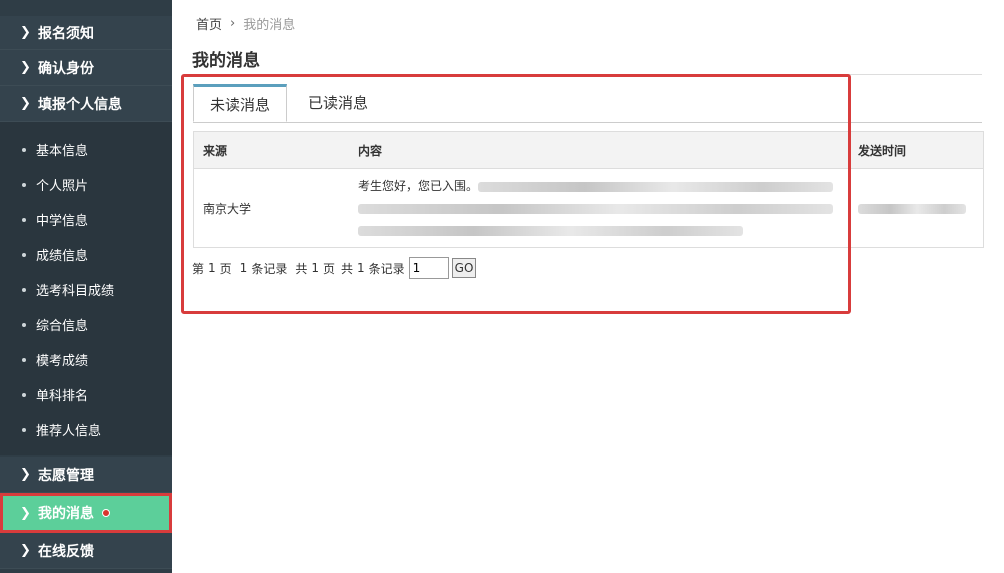  I want to click on cell-time, so click(920, 208).